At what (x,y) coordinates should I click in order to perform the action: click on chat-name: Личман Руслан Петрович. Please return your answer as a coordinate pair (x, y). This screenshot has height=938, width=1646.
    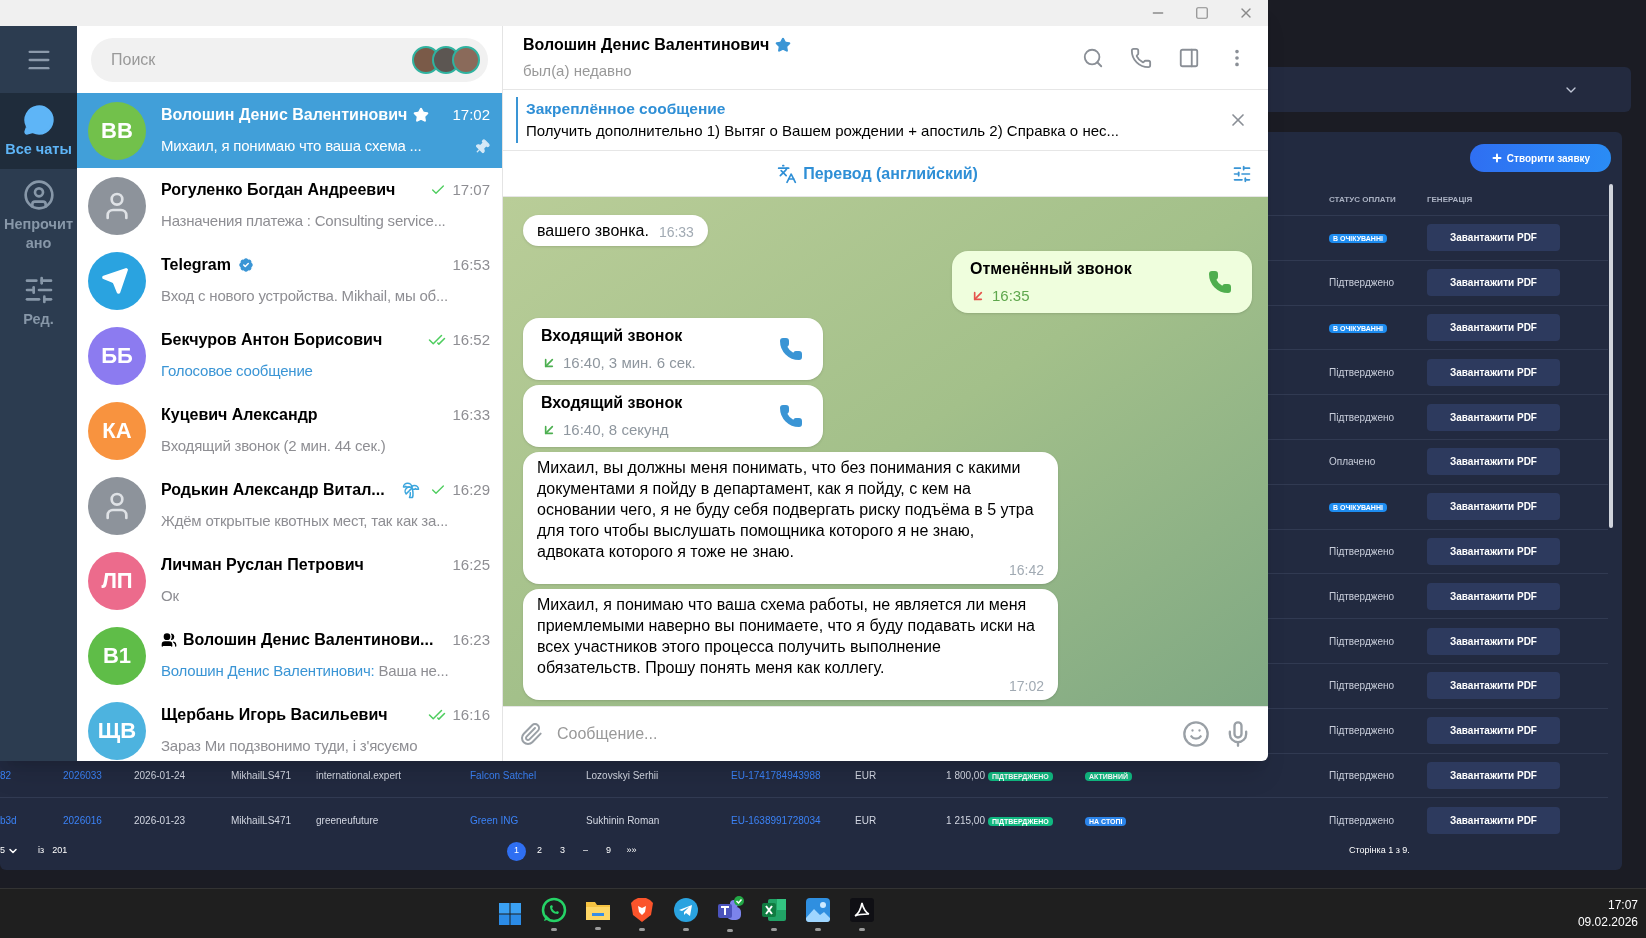
    Looking at the image, I should click on (262, 565).